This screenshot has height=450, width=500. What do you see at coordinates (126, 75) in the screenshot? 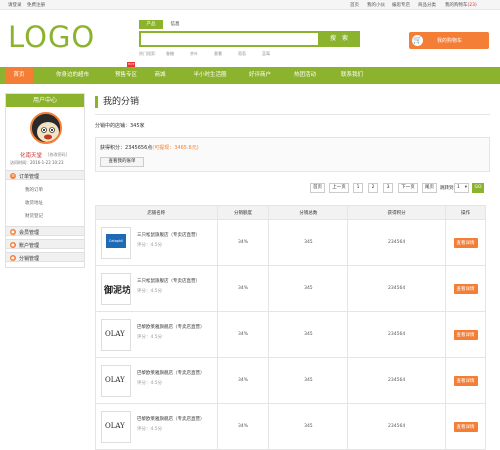
I see `nav-item-presale: 预售专区` at bounding box center [126, 75].